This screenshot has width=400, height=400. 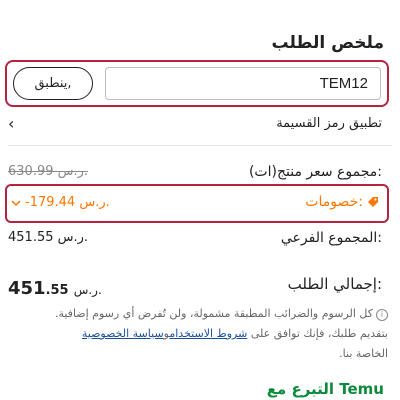 I want to click on coupon-code-input, so click(x=243, y=83).